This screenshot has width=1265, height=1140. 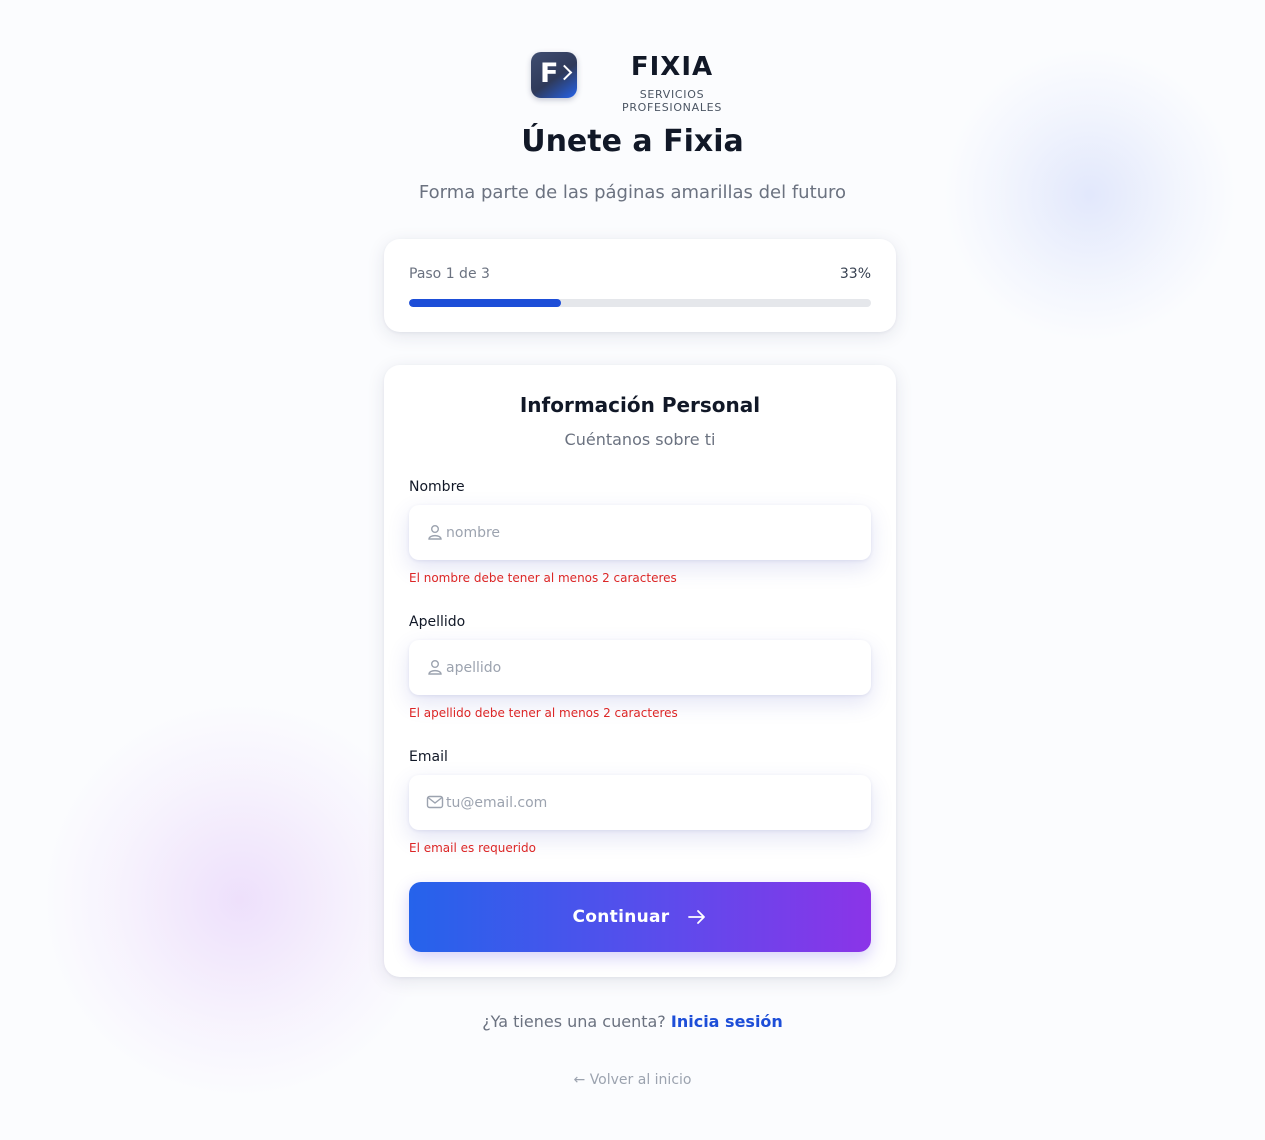 What do you see at coordinates (632, 141) in the screenshot?
I see `page-title: Únete a Fixia` at bounding box center [632, 141].